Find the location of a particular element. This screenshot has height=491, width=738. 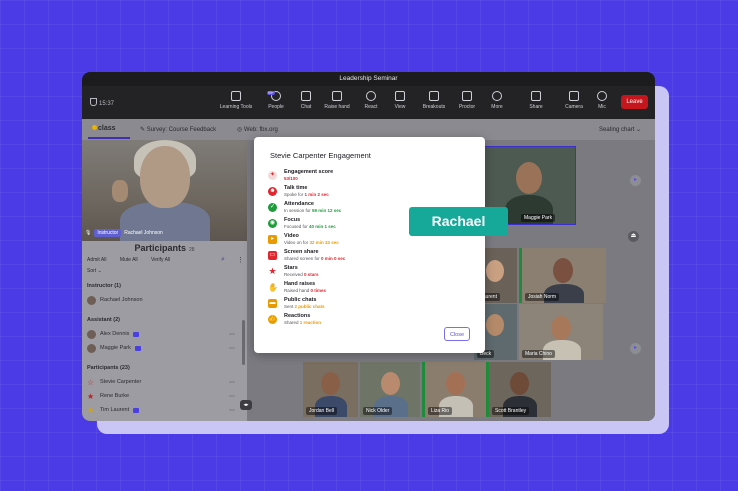

leave-button: Leave is located at coordinates (634, 102).